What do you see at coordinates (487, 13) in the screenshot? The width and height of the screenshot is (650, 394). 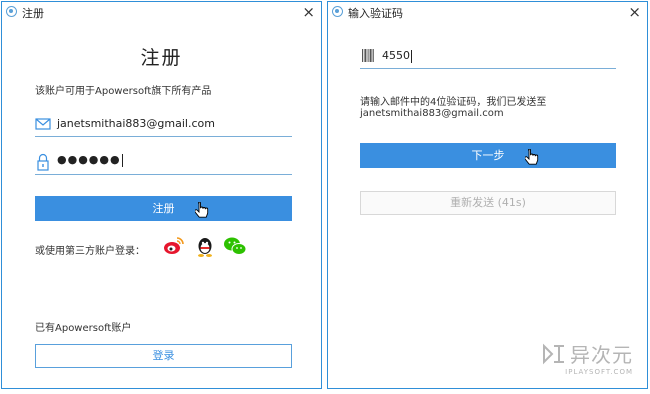 I see `title-bar: 输入验证码 ×` at bounding box center [487, 13].